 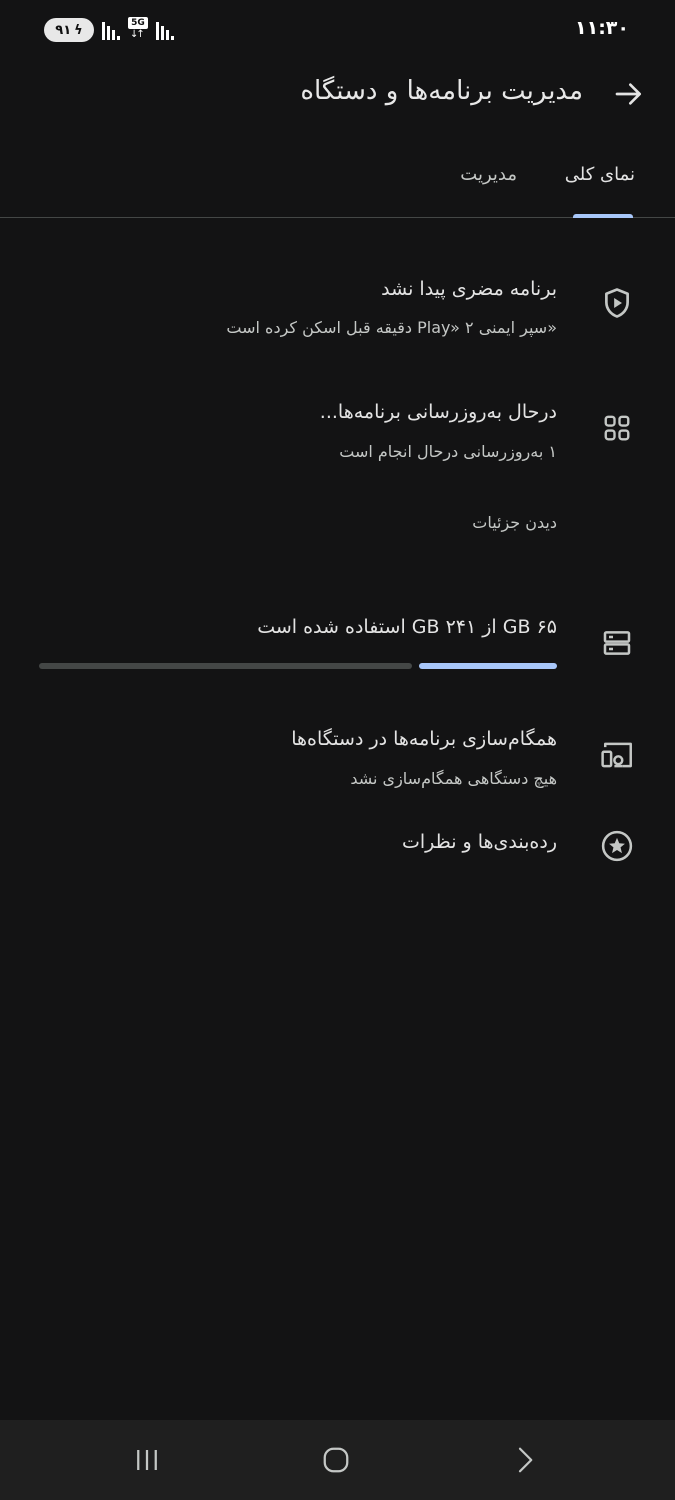 I want to click on storage-title: ۶۵ GB از ۲۴۱ GB استفاده شده است, so click(x=407, y=627).